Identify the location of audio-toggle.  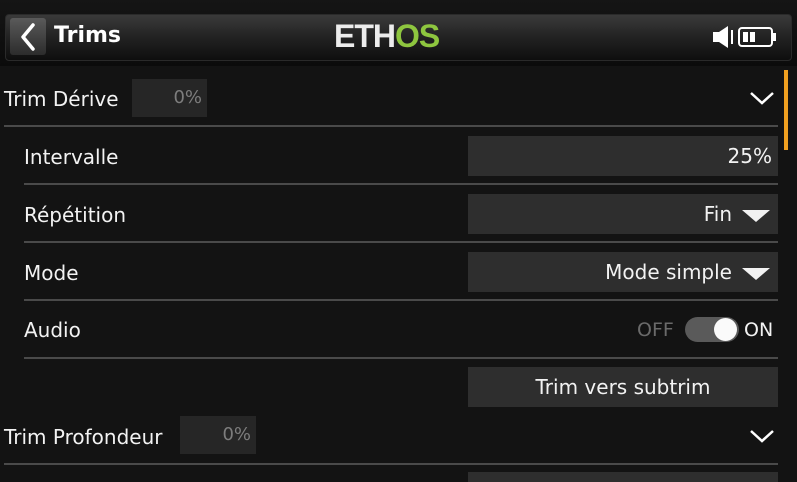
(712, 329).